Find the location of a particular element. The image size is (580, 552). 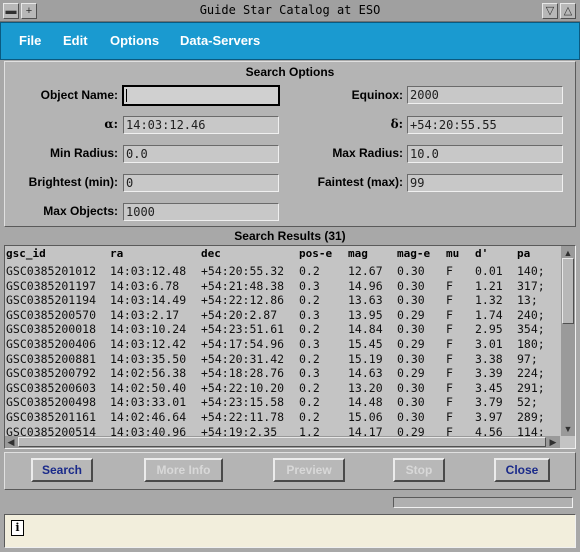

preview-button: Preview is located at coordinates (309, 470).